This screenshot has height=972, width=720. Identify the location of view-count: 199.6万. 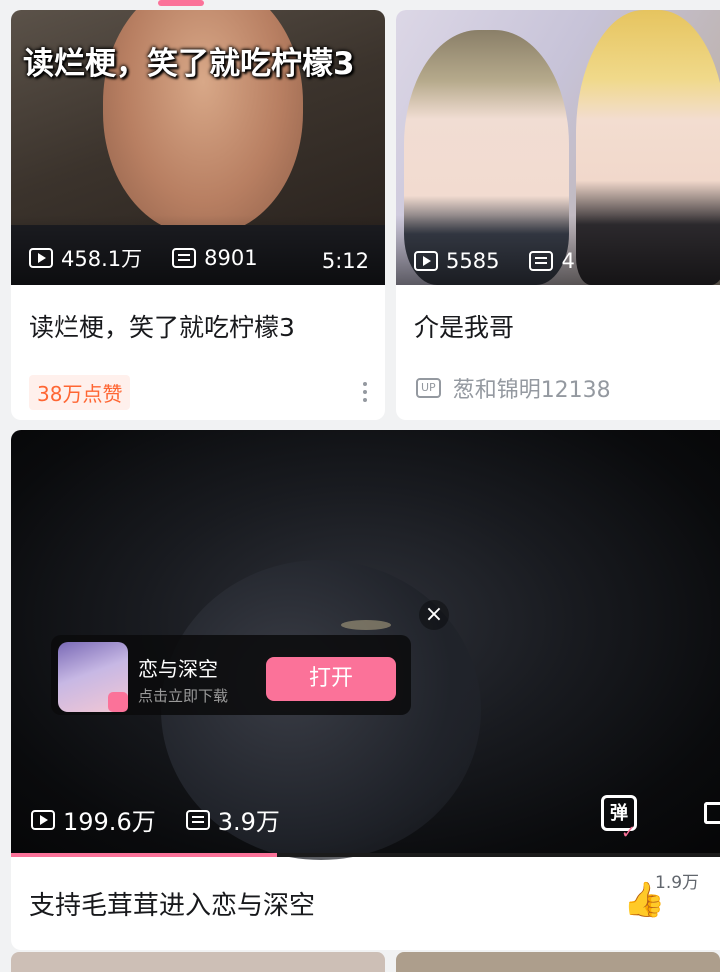
(93, 819).